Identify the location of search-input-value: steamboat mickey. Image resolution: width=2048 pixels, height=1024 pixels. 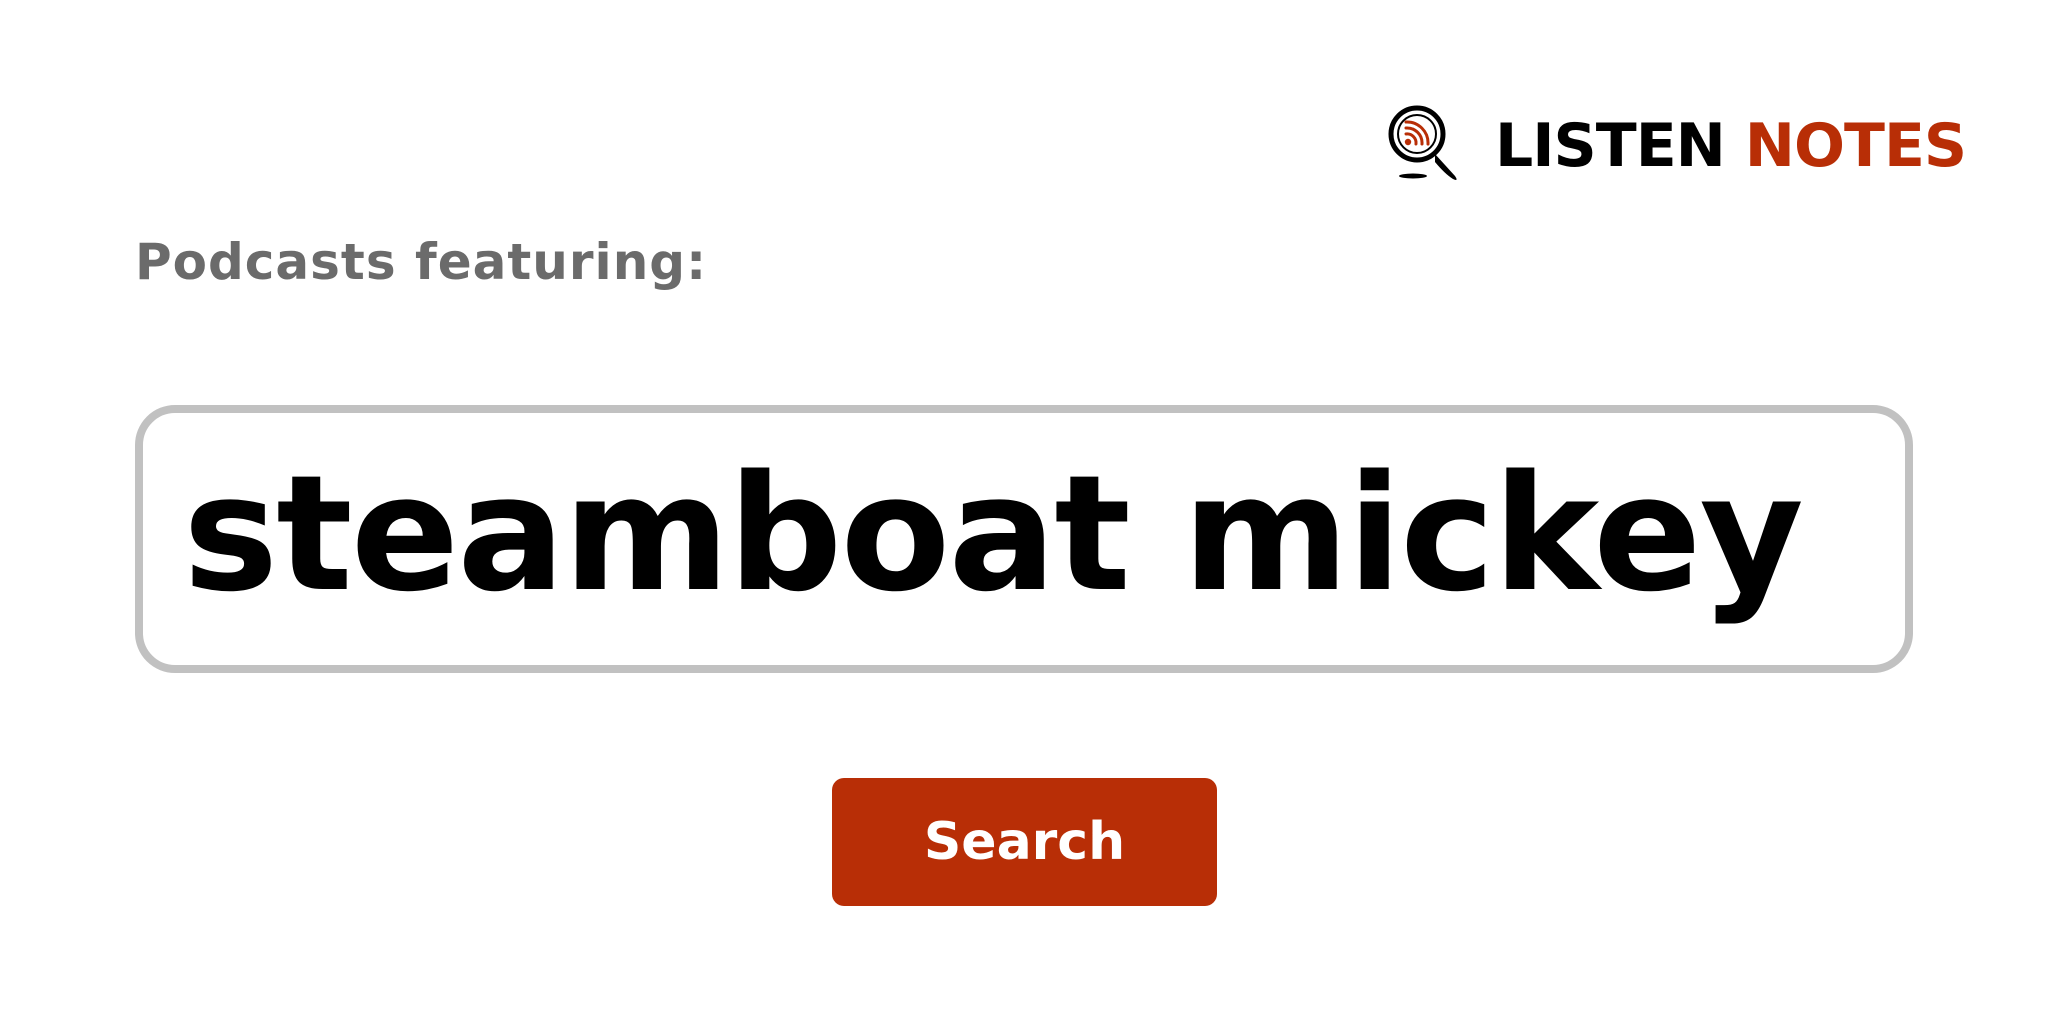
(993, 533).